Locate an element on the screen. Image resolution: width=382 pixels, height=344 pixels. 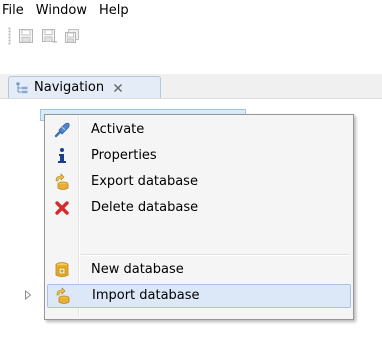
menu-item-properties: Properties is located at coordinates (199, 156).